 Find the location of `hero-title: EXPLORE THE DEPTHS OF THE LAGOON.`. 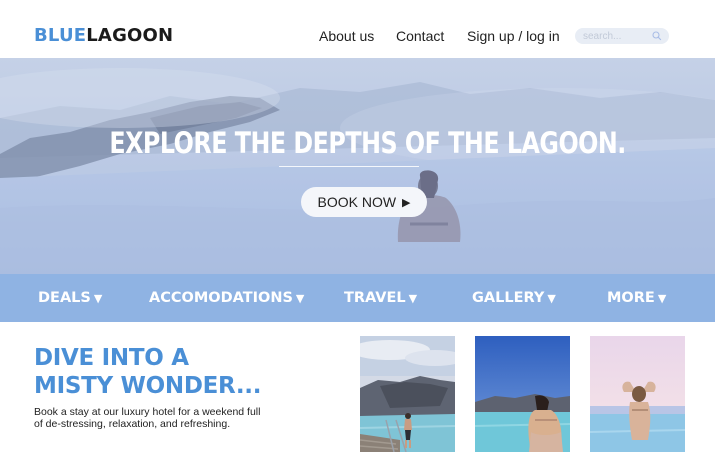

hero-title: EXPLORE THE DEPTHS OF THE LAGOON. is located at coordinates (367, 143).